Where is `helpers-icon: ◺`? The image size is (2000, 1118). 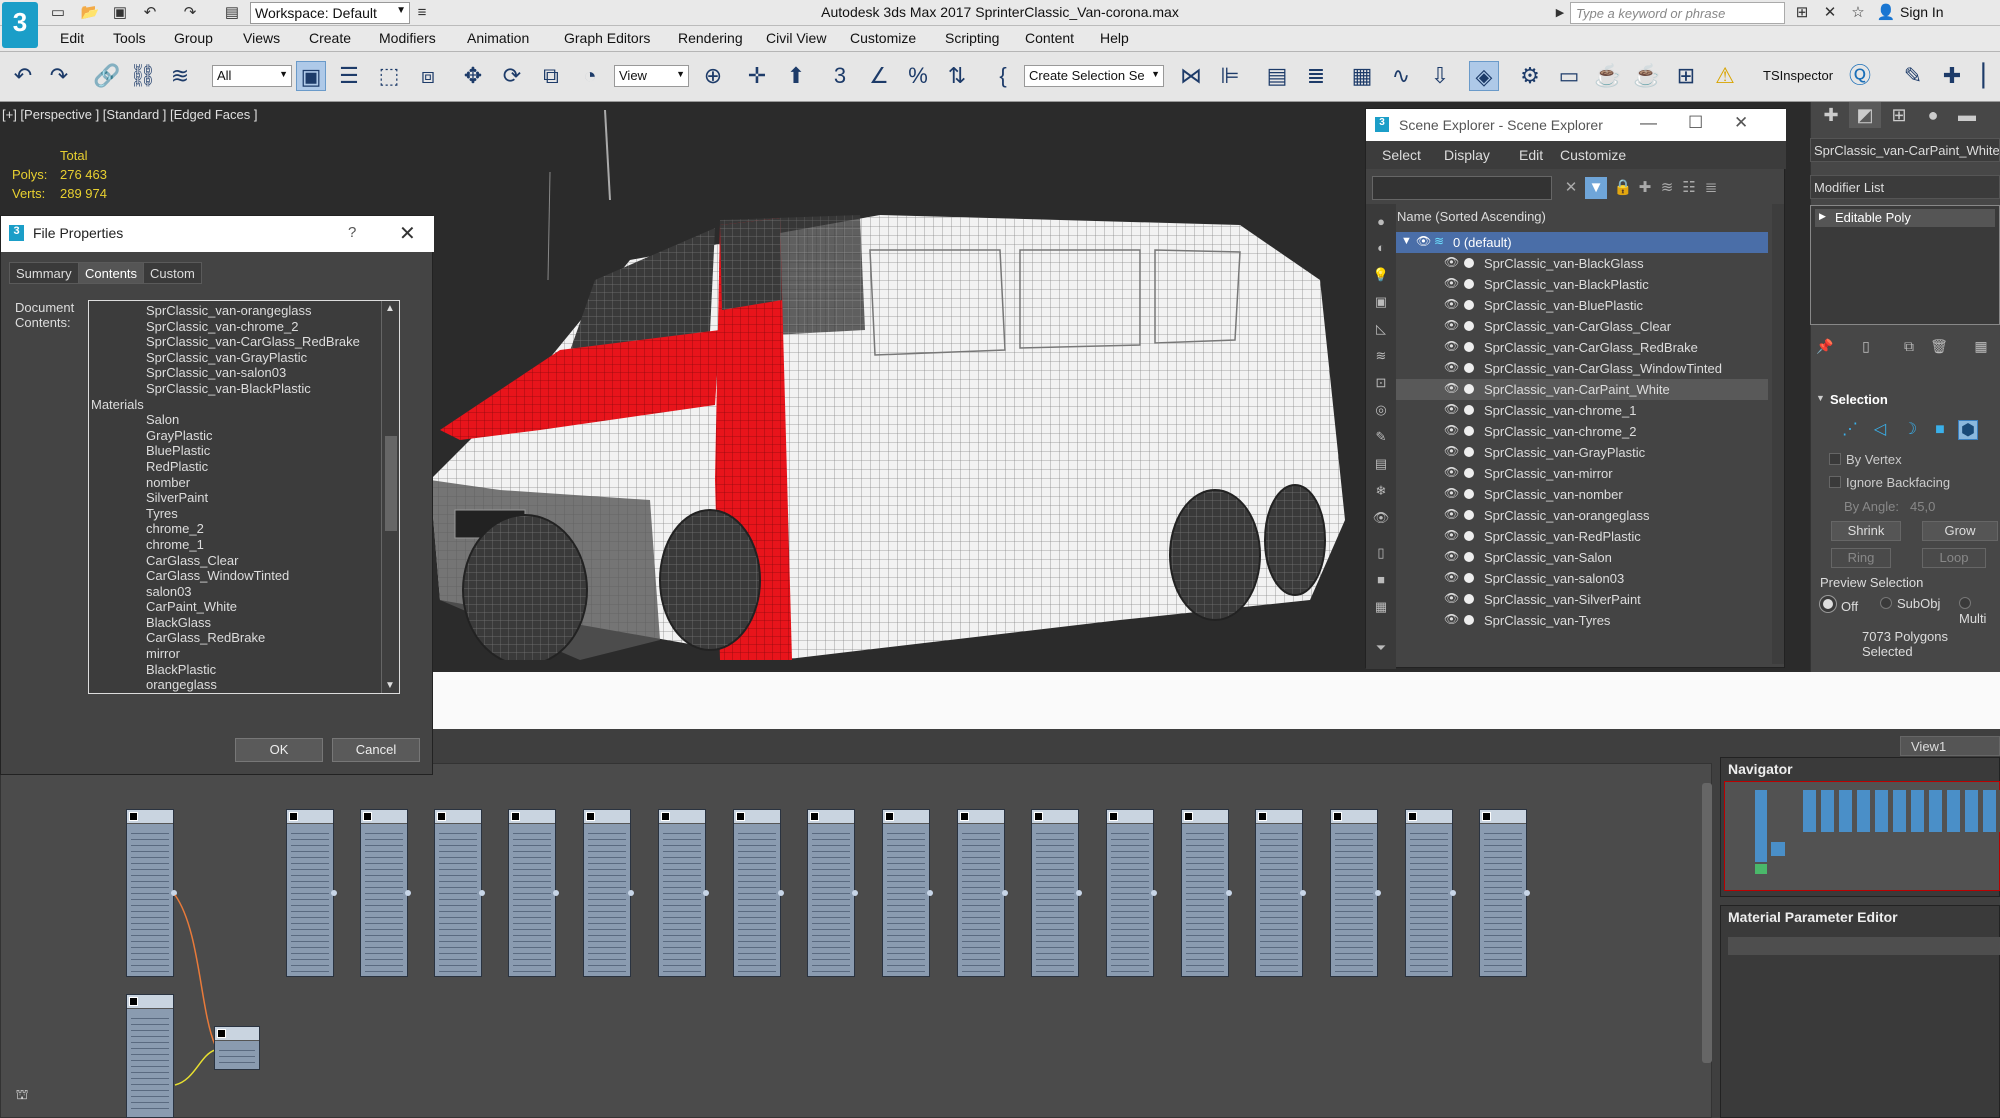
helpers-icon: ◺ is located at coordinates (1381, 329).